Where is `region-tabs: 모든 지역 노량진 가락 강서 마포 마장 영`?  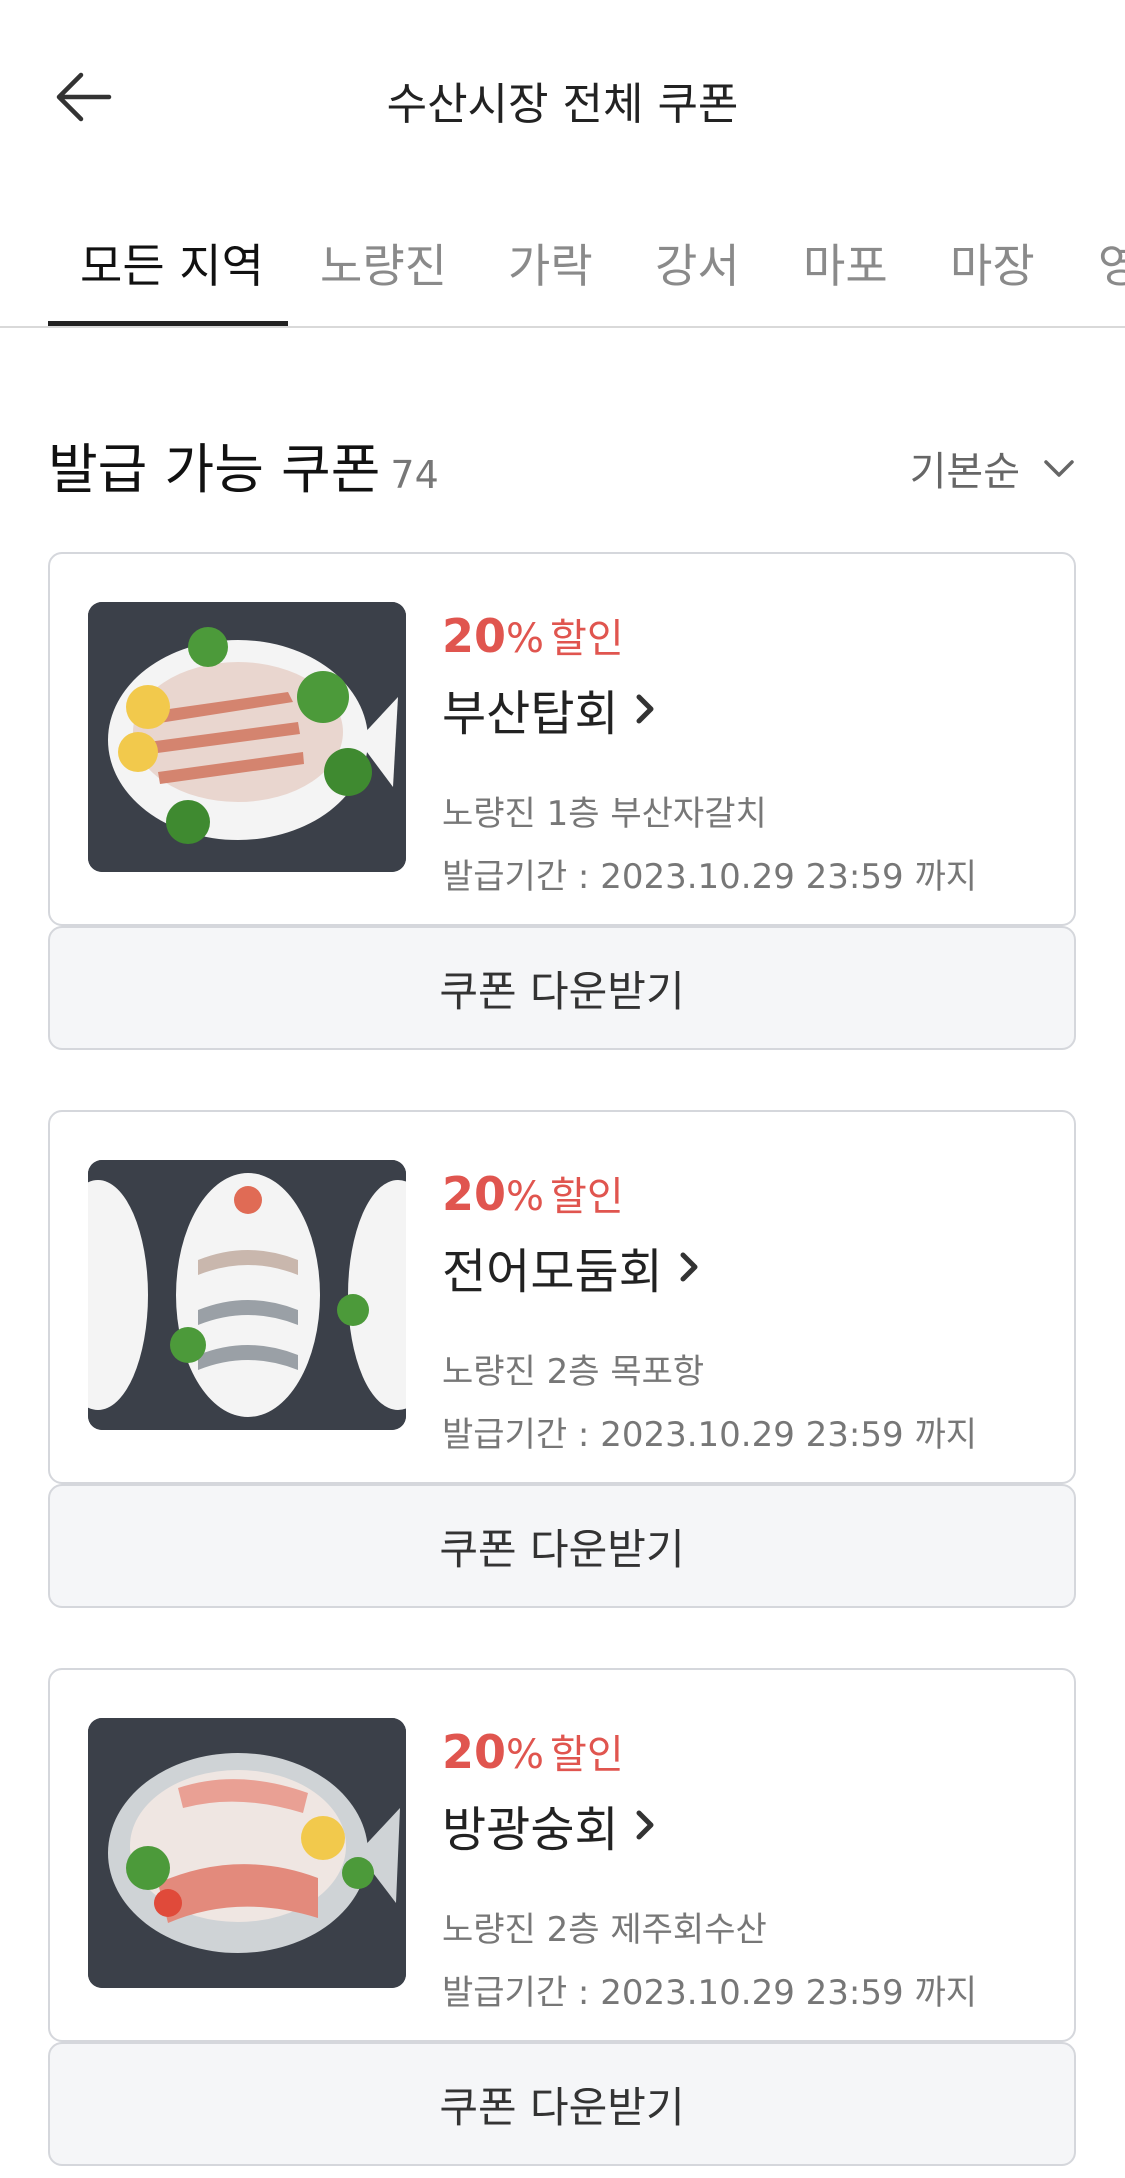
region-tabs: 모든 지역 노량진 가락 강서 마포 마장 영 is located at coordinates (562, 269).